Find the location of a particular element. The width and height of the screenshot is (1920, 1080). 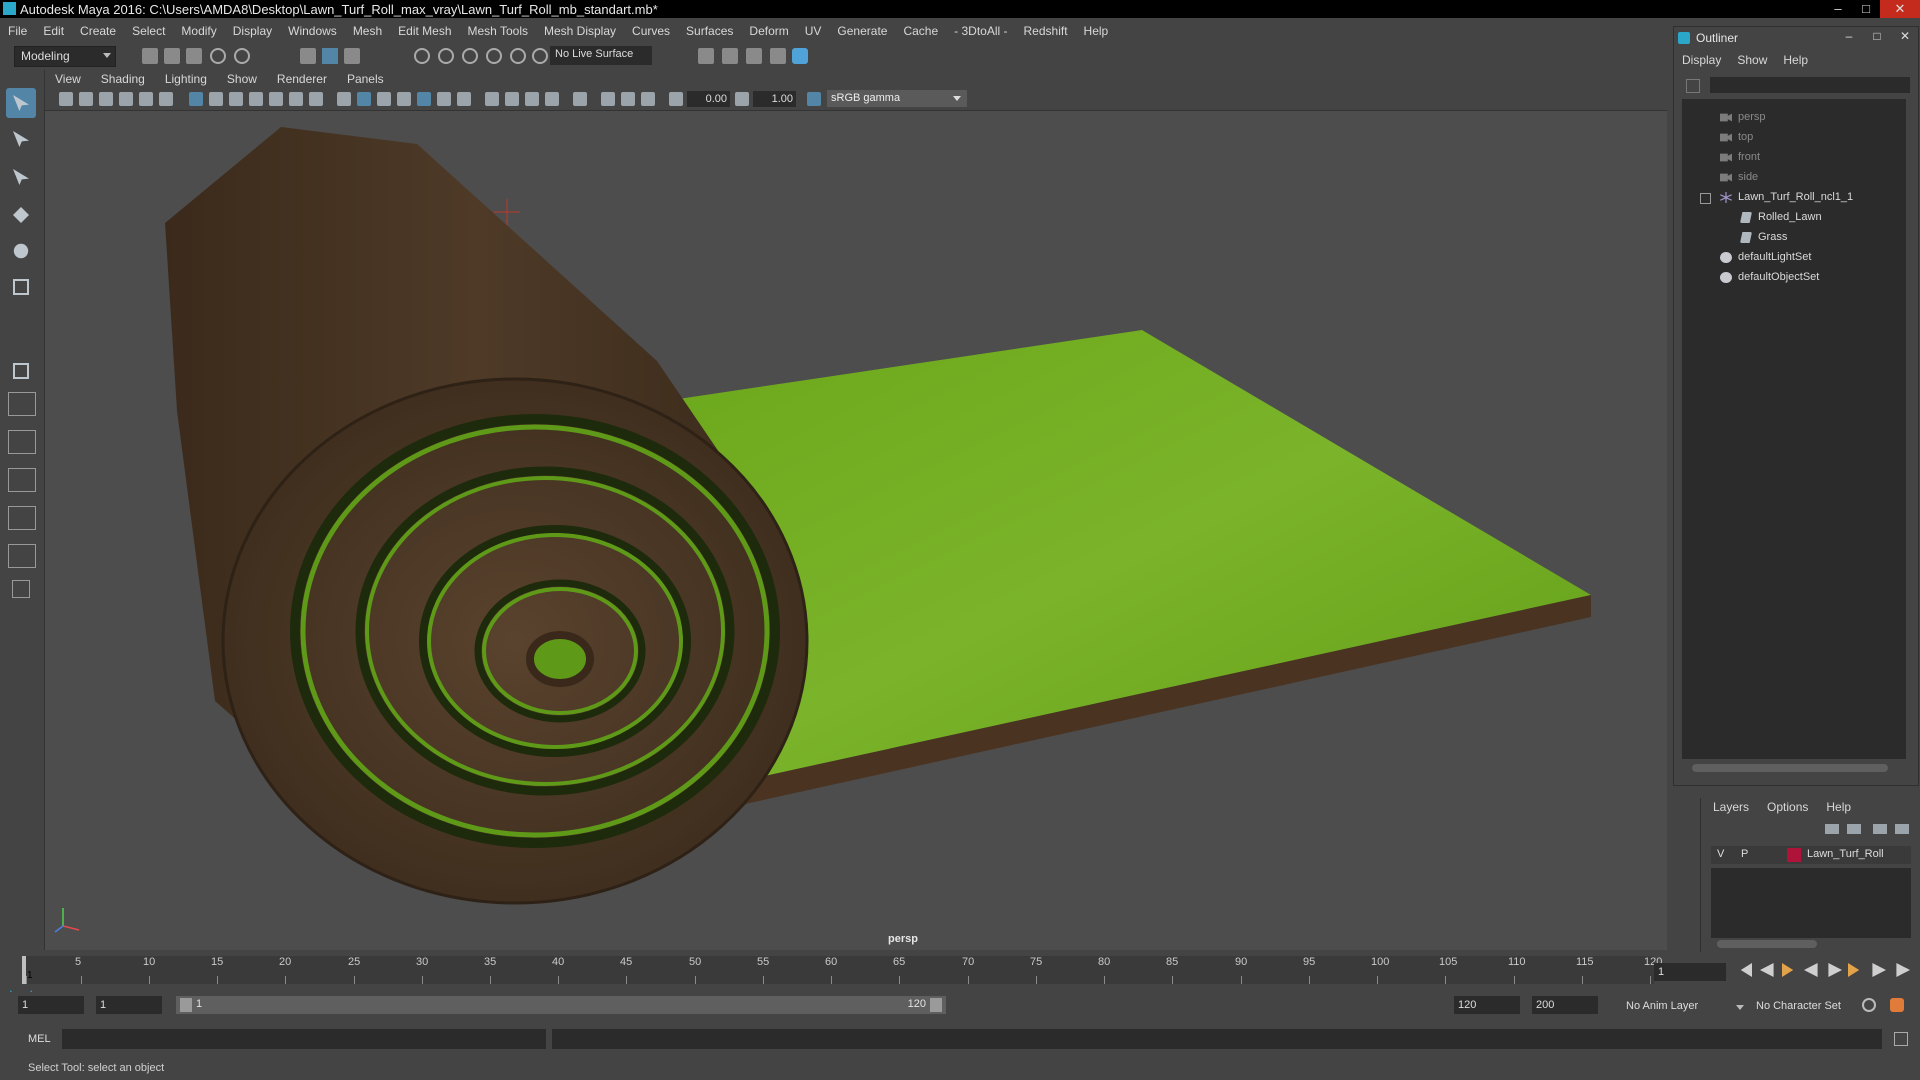

show-manipulator-button is located at coordinates (21, 371).